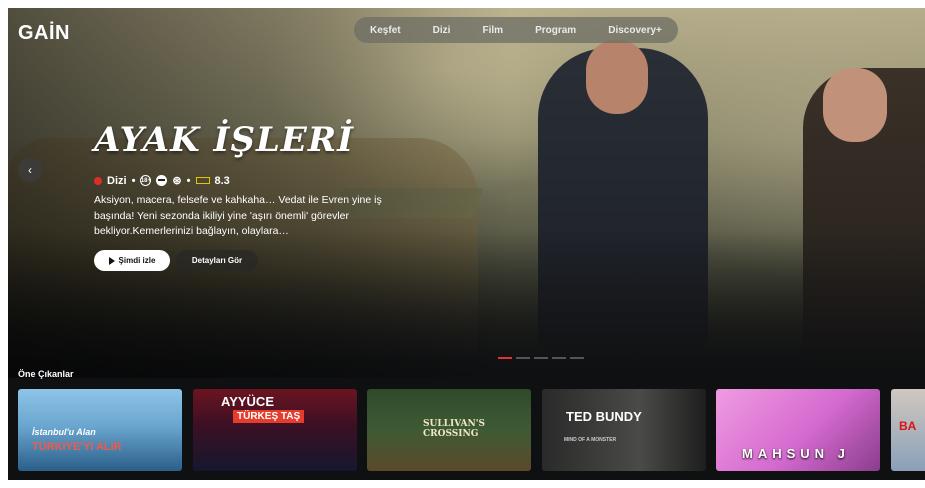 The height and width of the screenshot is (488, 925). What do you see at coordinates (269, 416) in the screenshot?
I see `card-subtitle: TÜRKEŞ TAŞ` at bounding box center [269, 416].